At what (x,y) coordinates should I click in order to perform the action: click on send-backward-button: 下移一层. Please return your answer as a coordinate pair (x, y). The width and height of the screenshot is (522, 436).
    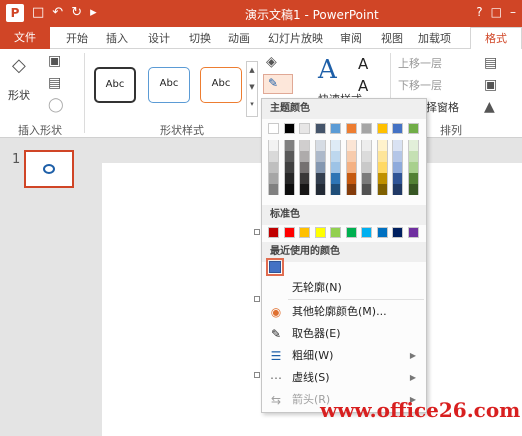
    Looking at the image, I should click on (420, 85).